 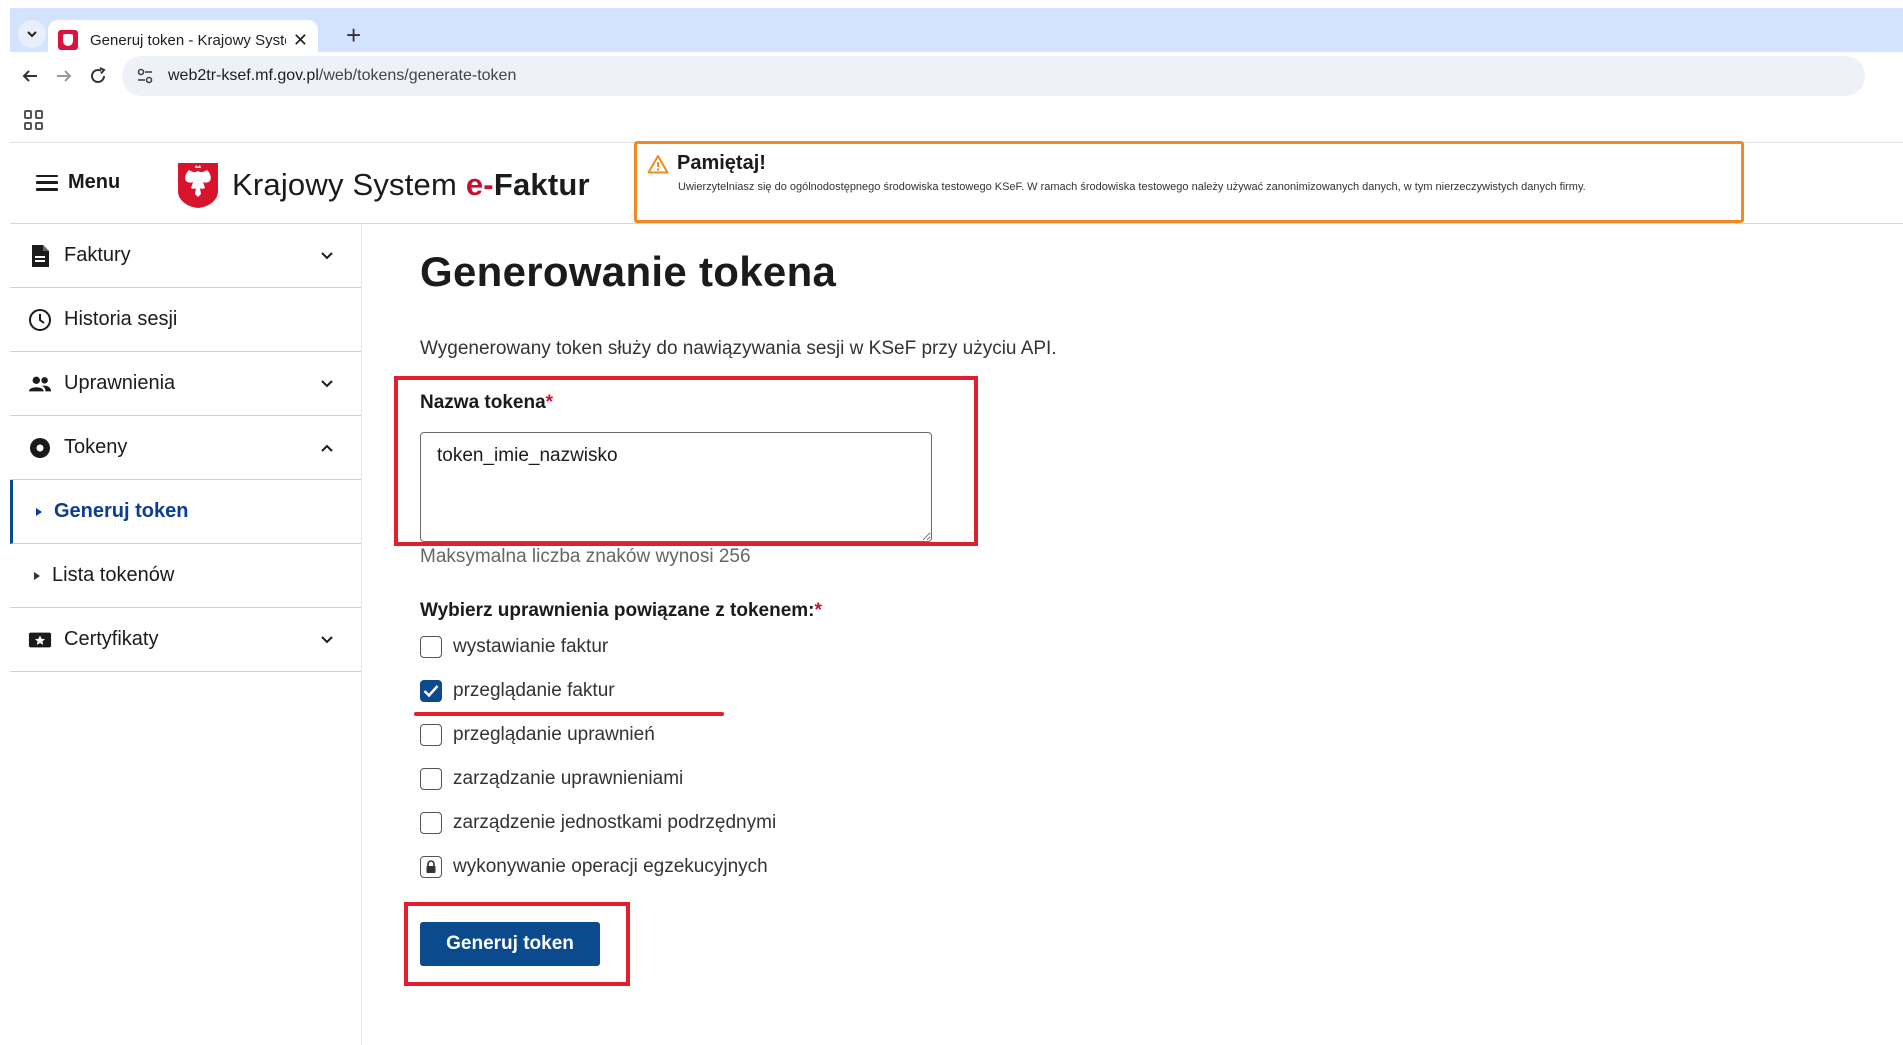 I want to click on token-name-label: Nazwa tokena*, so click(x=486, y=403).